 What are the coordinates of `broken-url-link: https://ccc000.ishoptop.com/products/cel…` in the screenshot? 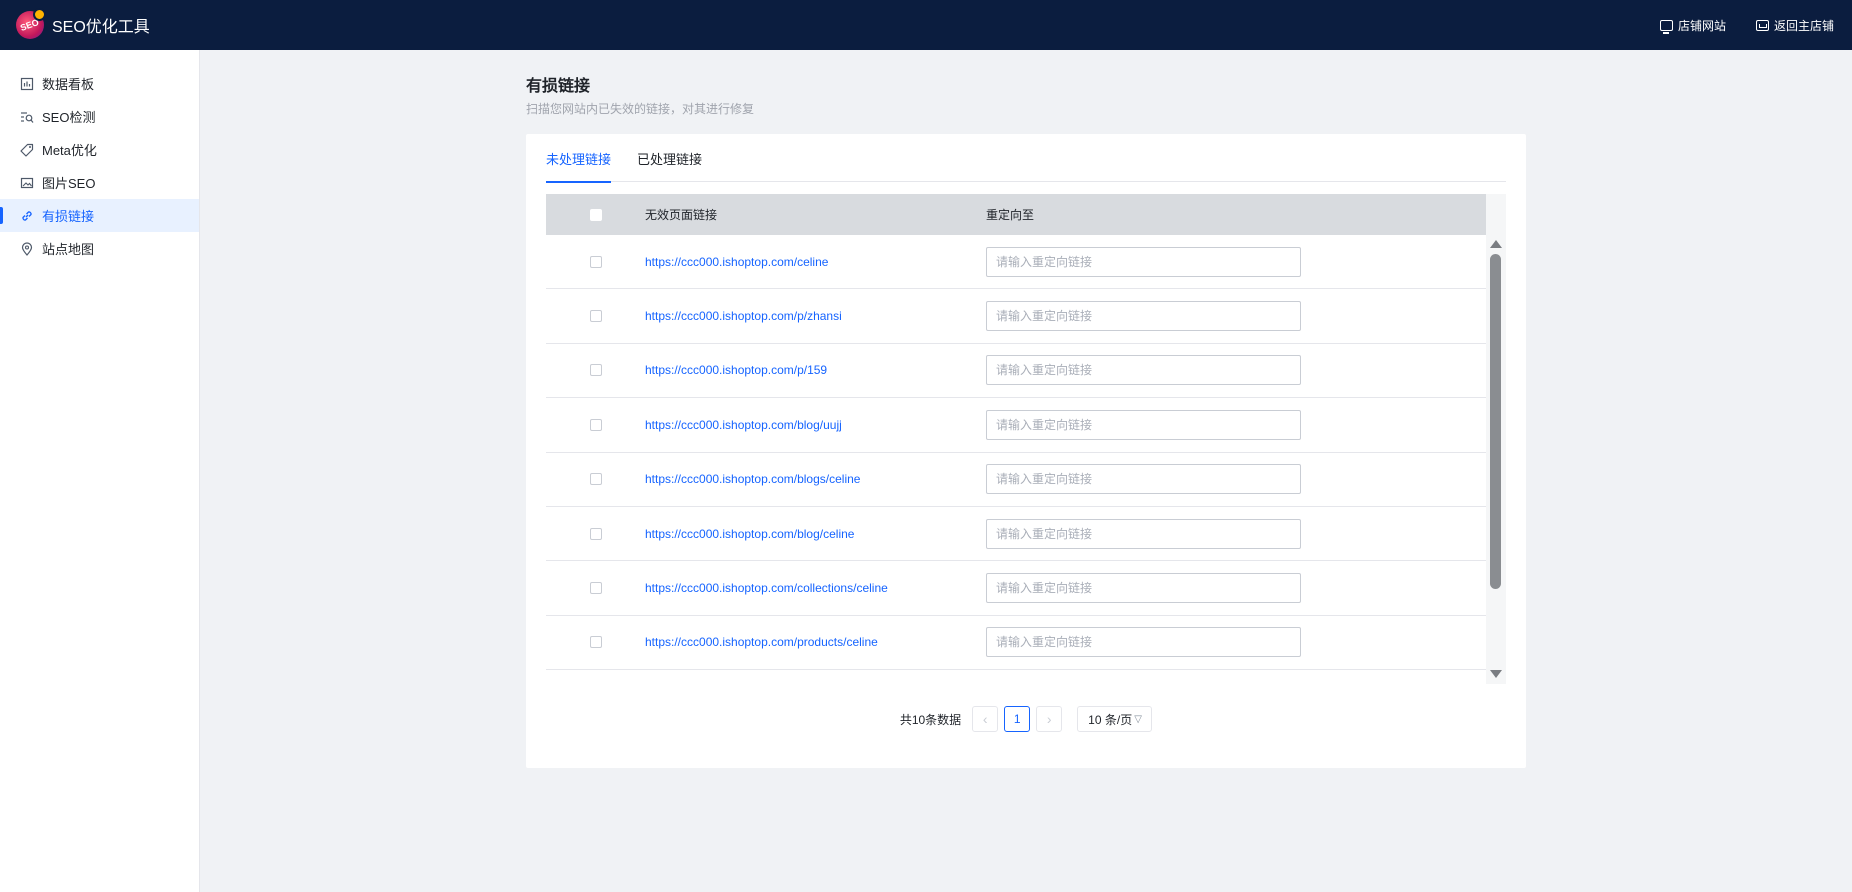 It's located at (815, 642).